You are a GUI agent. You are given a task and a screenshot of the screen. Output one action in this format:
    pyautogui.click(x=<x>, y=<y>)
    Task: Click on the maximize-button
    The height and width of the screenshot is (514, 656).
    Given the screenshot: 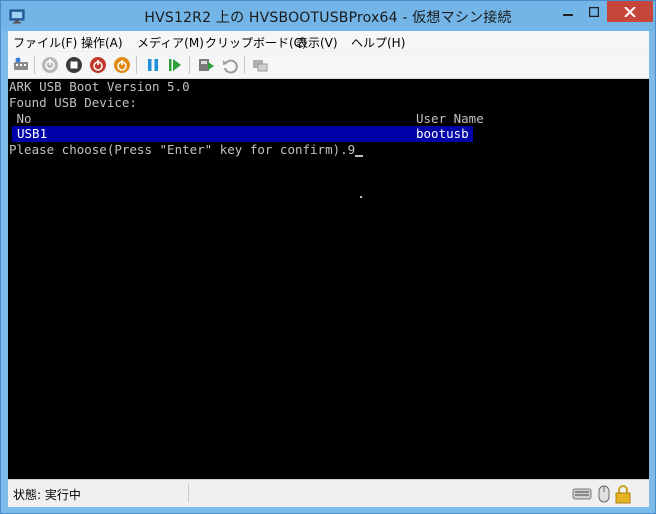 What is the action you would take?
    pyautogui.click(x=594, y=11)
    